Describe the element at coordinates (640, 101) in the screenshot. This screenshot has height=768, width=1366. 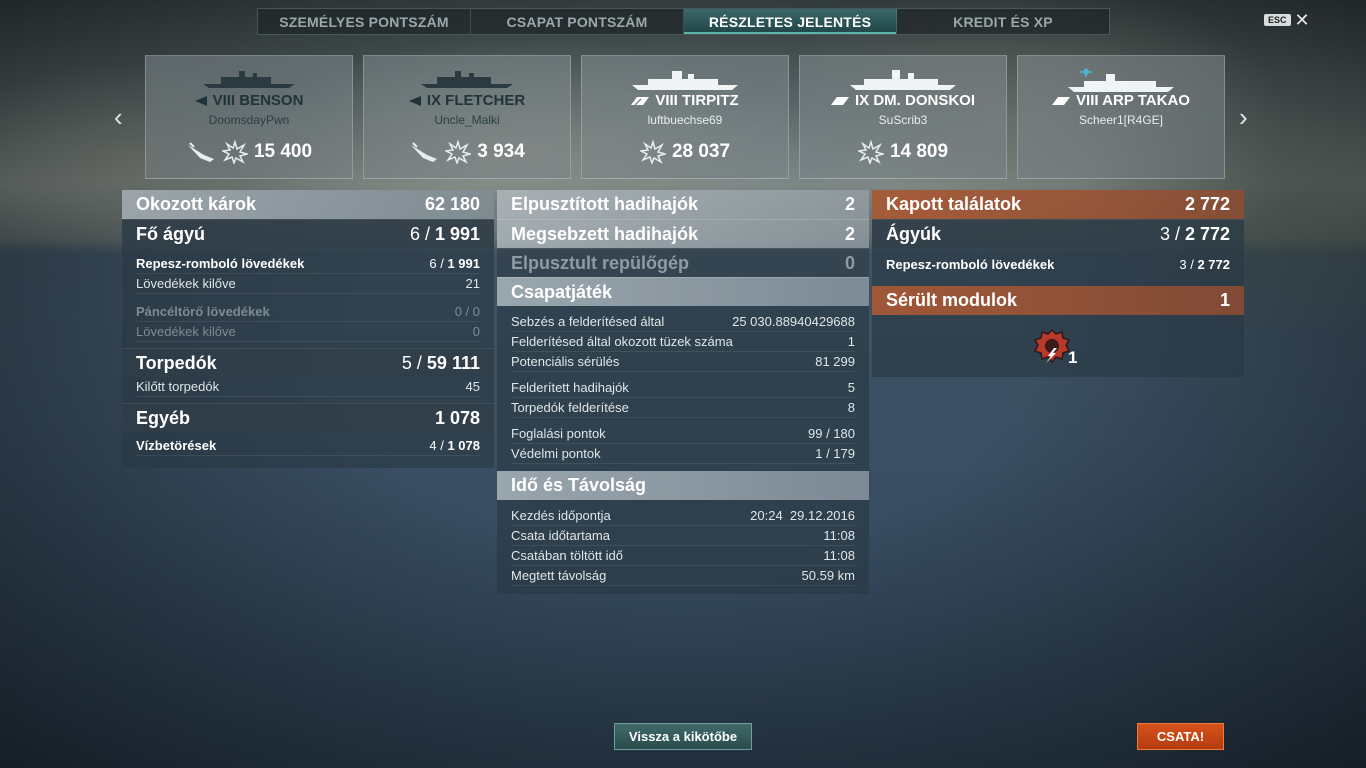
I see `battleship-class-icon` at that location.